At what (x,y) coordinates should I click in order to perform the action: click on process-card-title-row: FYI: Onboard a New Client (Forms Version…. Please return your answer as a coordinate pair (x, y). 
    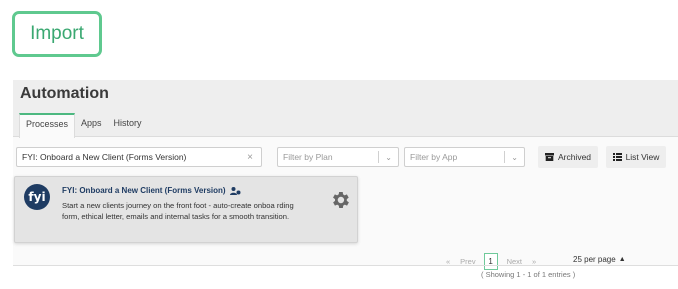
    Looking at the image, I should click on (151, 190).